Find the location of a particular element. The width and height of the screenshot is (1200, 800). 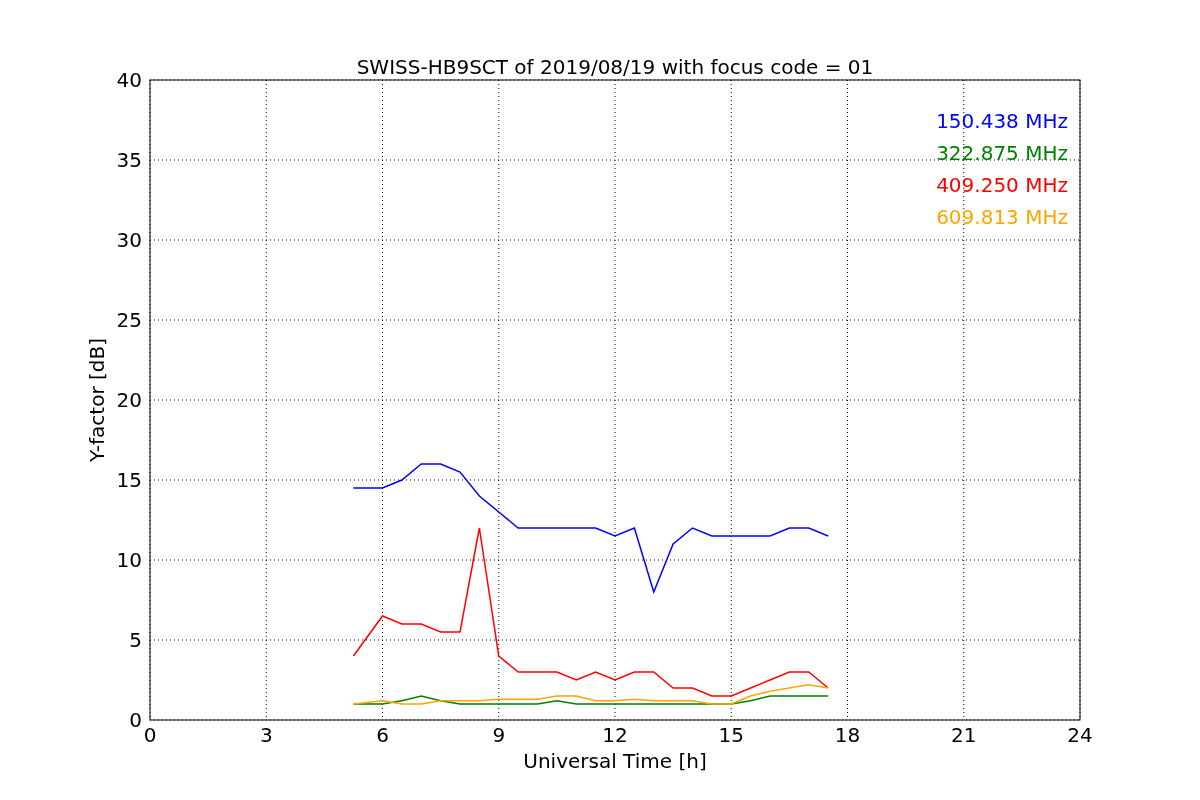

x-tick-label: 18 is located at coordinates (847, 735).